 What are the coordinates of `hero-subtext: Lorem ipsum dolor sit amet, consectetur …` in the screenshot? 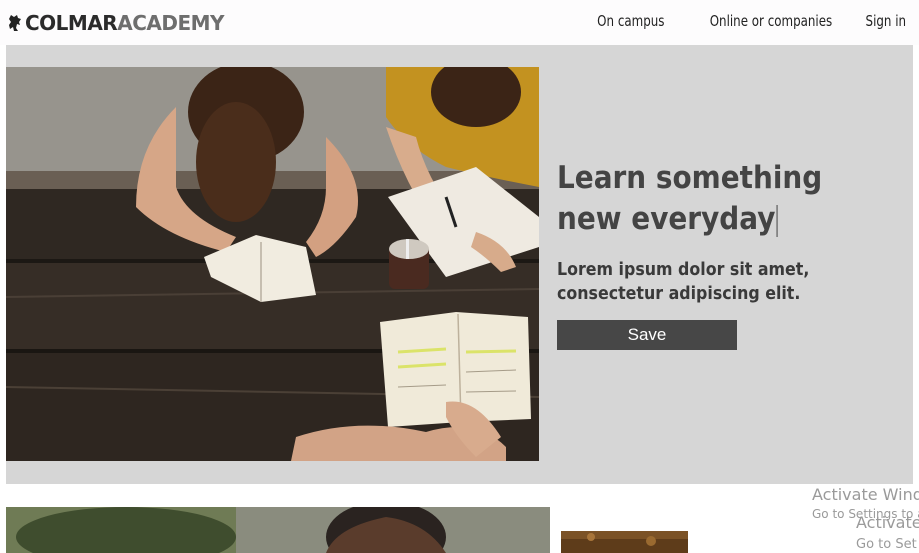 It's located at (686, 282).